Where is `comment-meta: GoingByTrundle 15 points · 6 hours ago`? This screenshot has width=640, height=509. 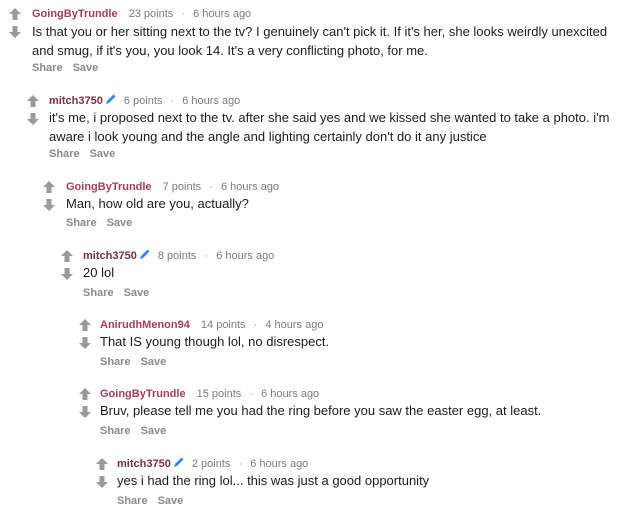
comment-meta: GoingByTrundle 15 points · 6 hours ago is located at coordinates (209, 394).